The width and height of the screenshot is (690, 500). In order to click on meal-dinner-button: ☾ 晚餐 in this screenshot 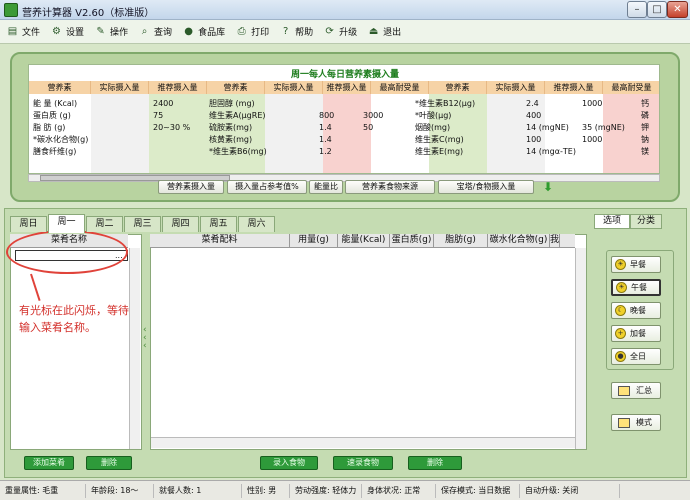, I will do `click(636, 310)`.